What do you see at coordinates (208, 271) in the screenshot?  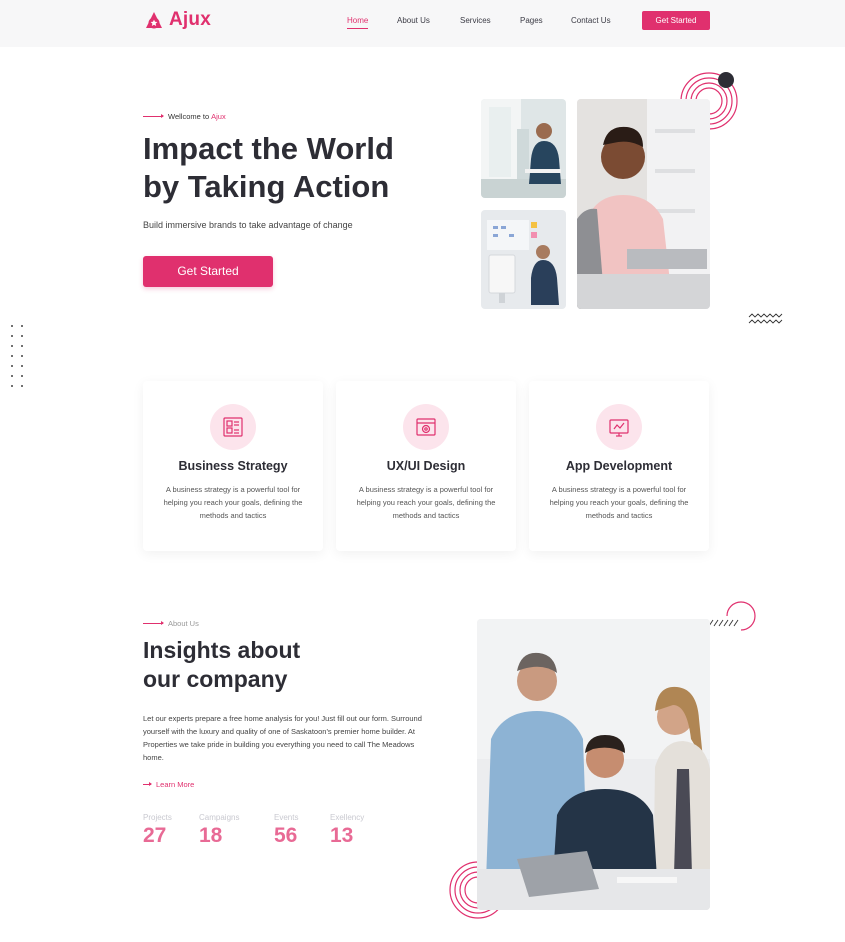 I see `hero-get-started-button: Get Started` at bounding box center [208, 271].